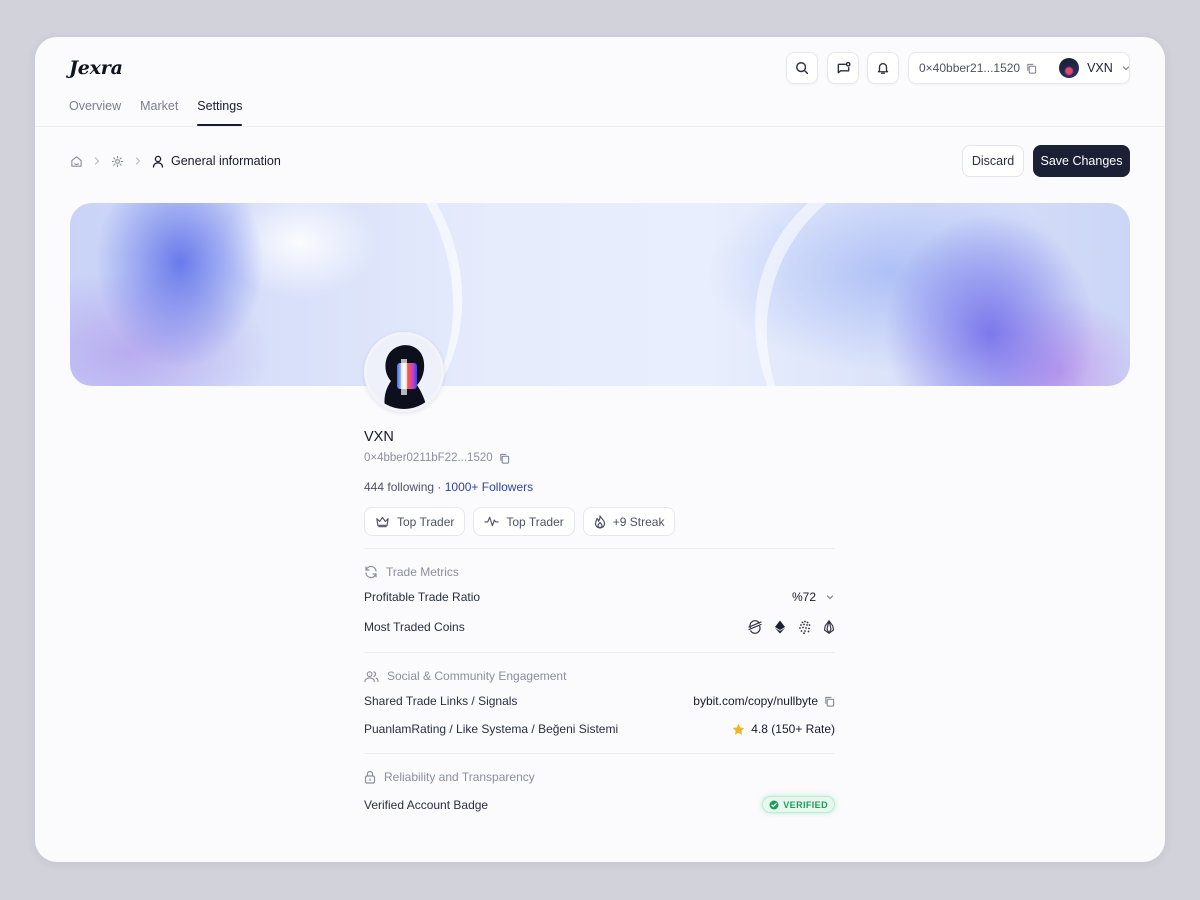  Describe the element at coordinates (96, 68) in the screenshot. I see `app-logo: Jexra` at that location.